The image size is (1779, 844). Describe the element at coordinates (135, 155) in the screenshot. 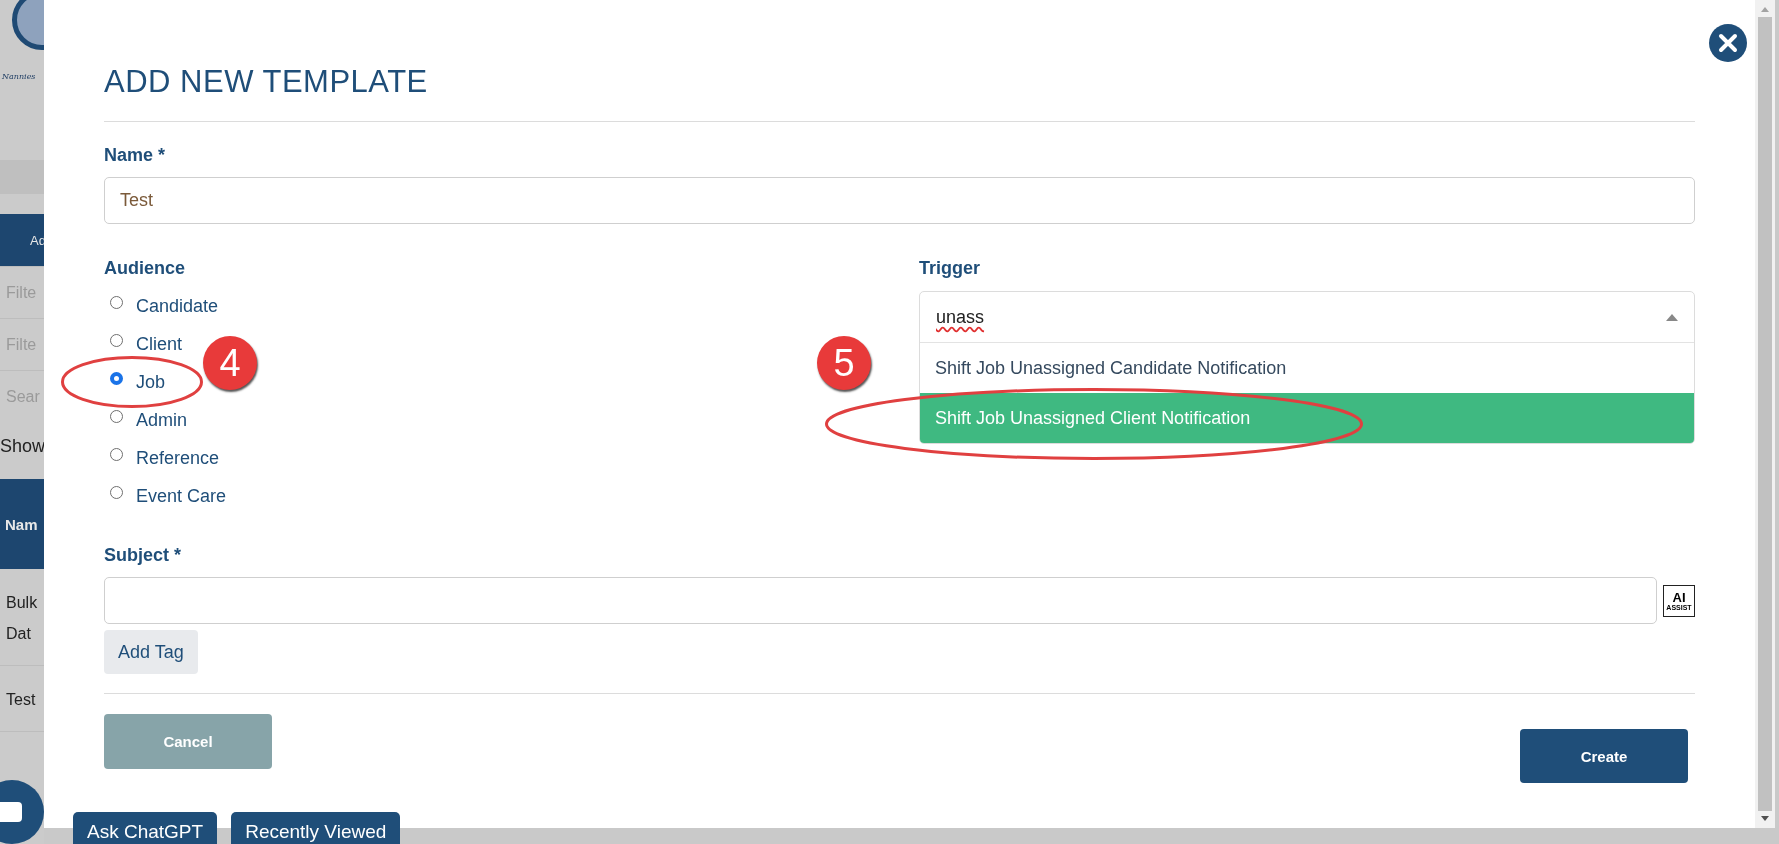

I see `field-label: Name *` at that location.